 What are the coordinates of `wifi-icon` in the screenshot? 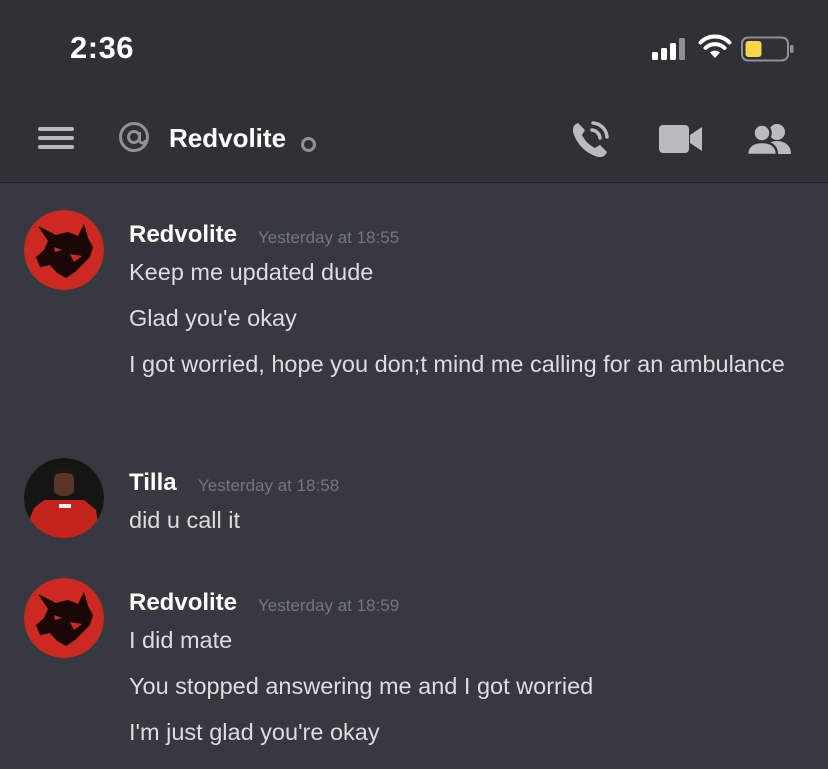 It's located at (715, 46).